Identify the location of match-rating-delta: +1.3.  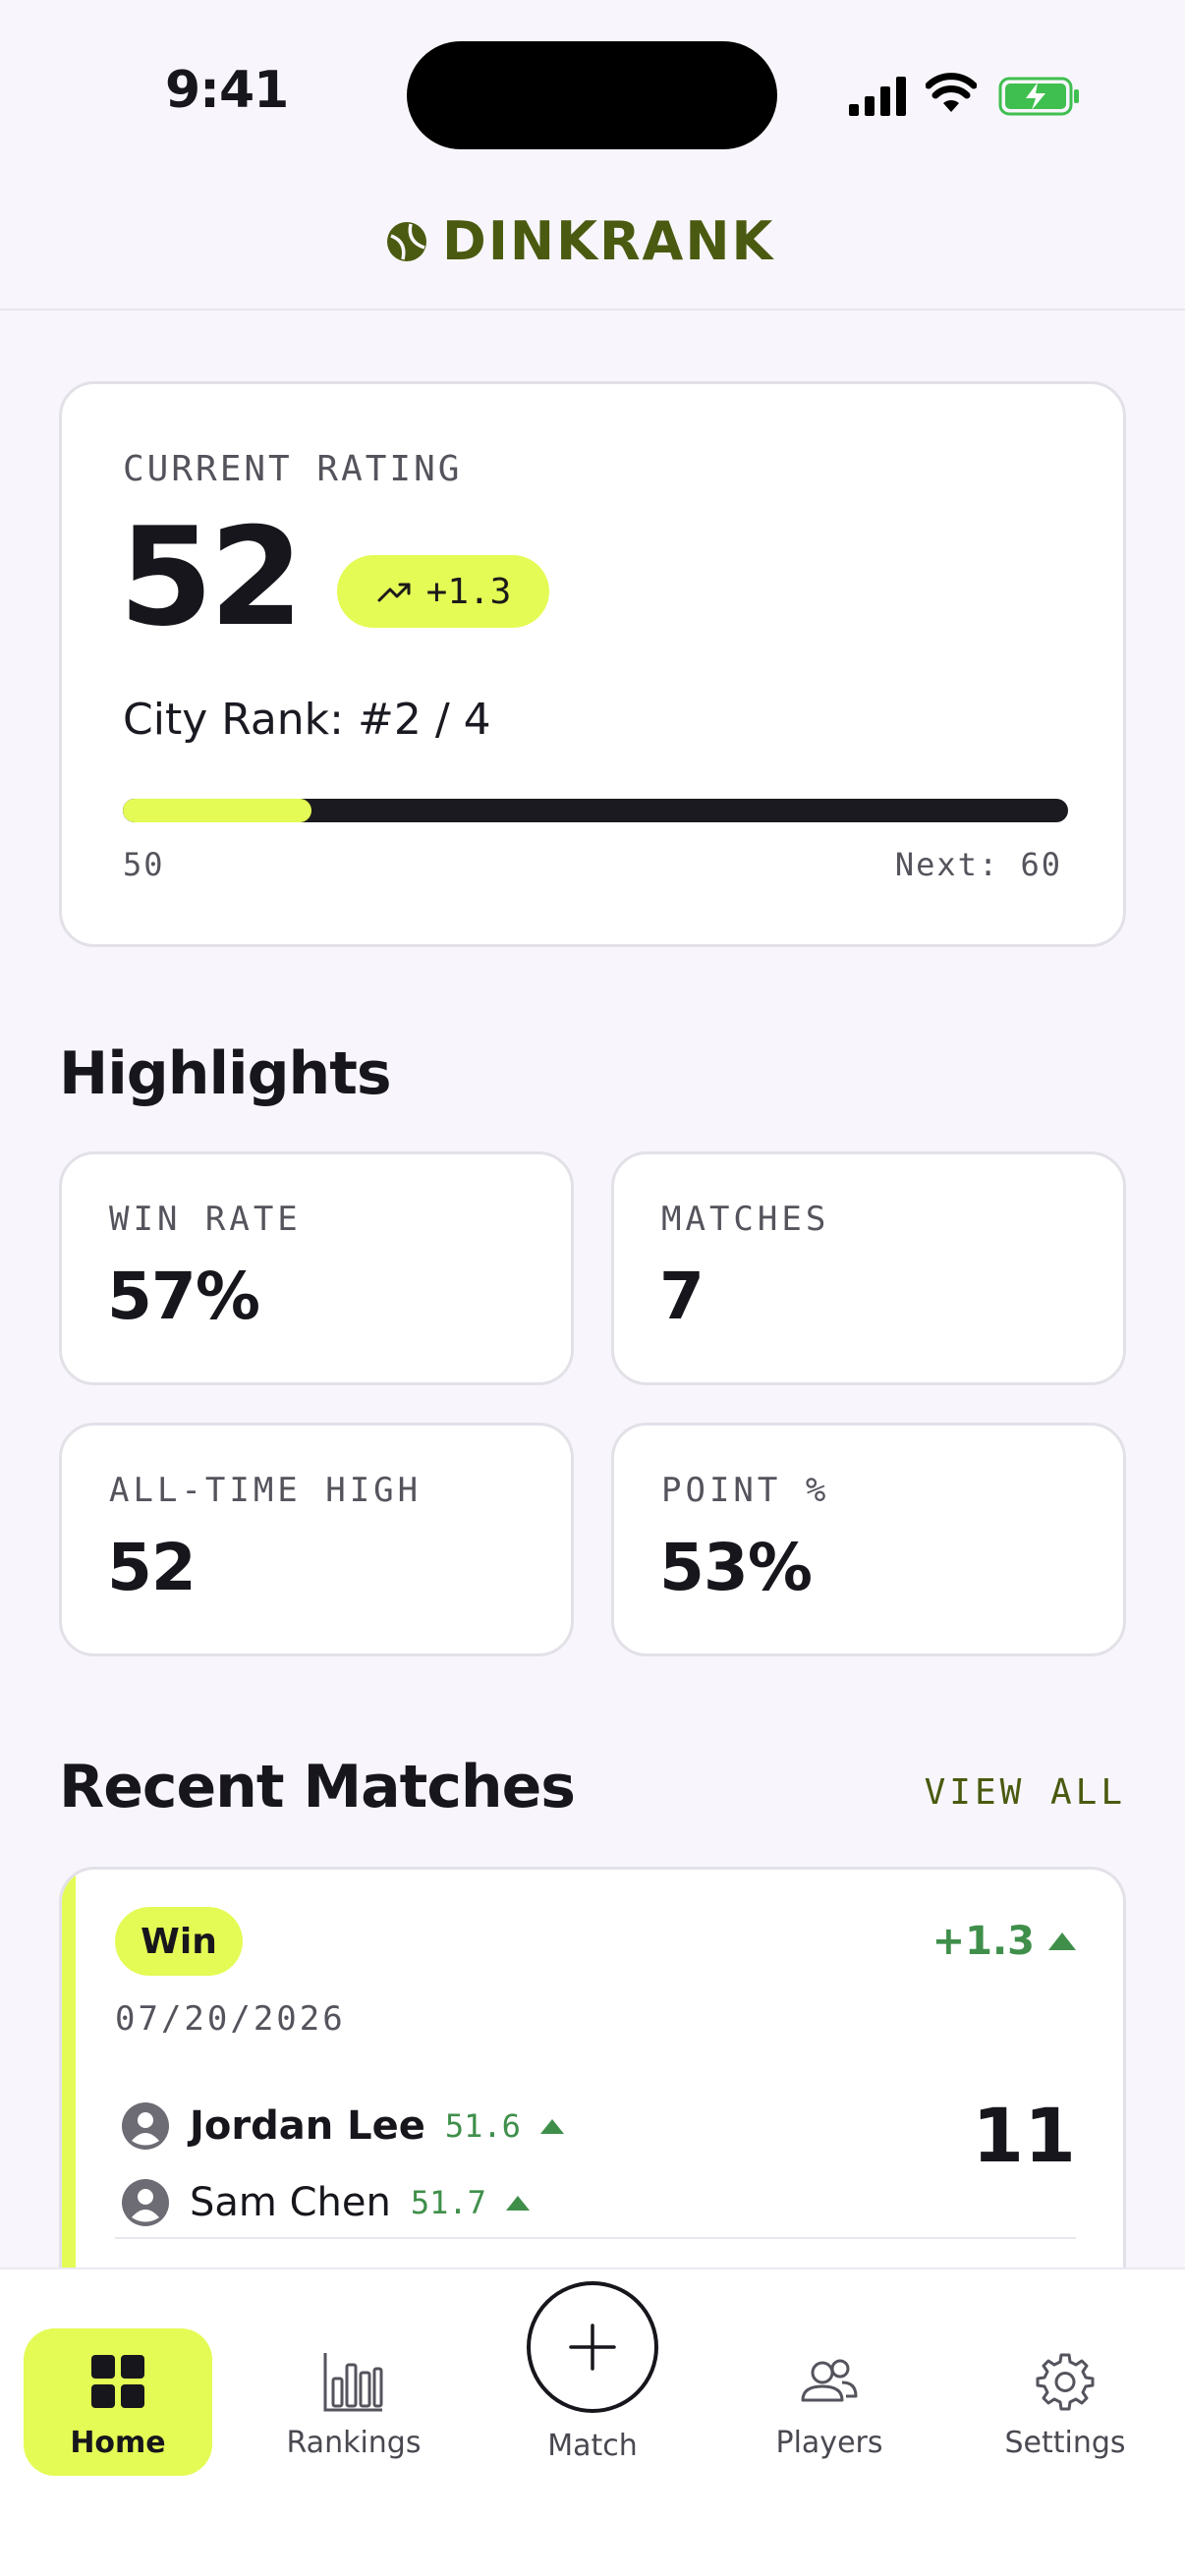
(1004, 1941).